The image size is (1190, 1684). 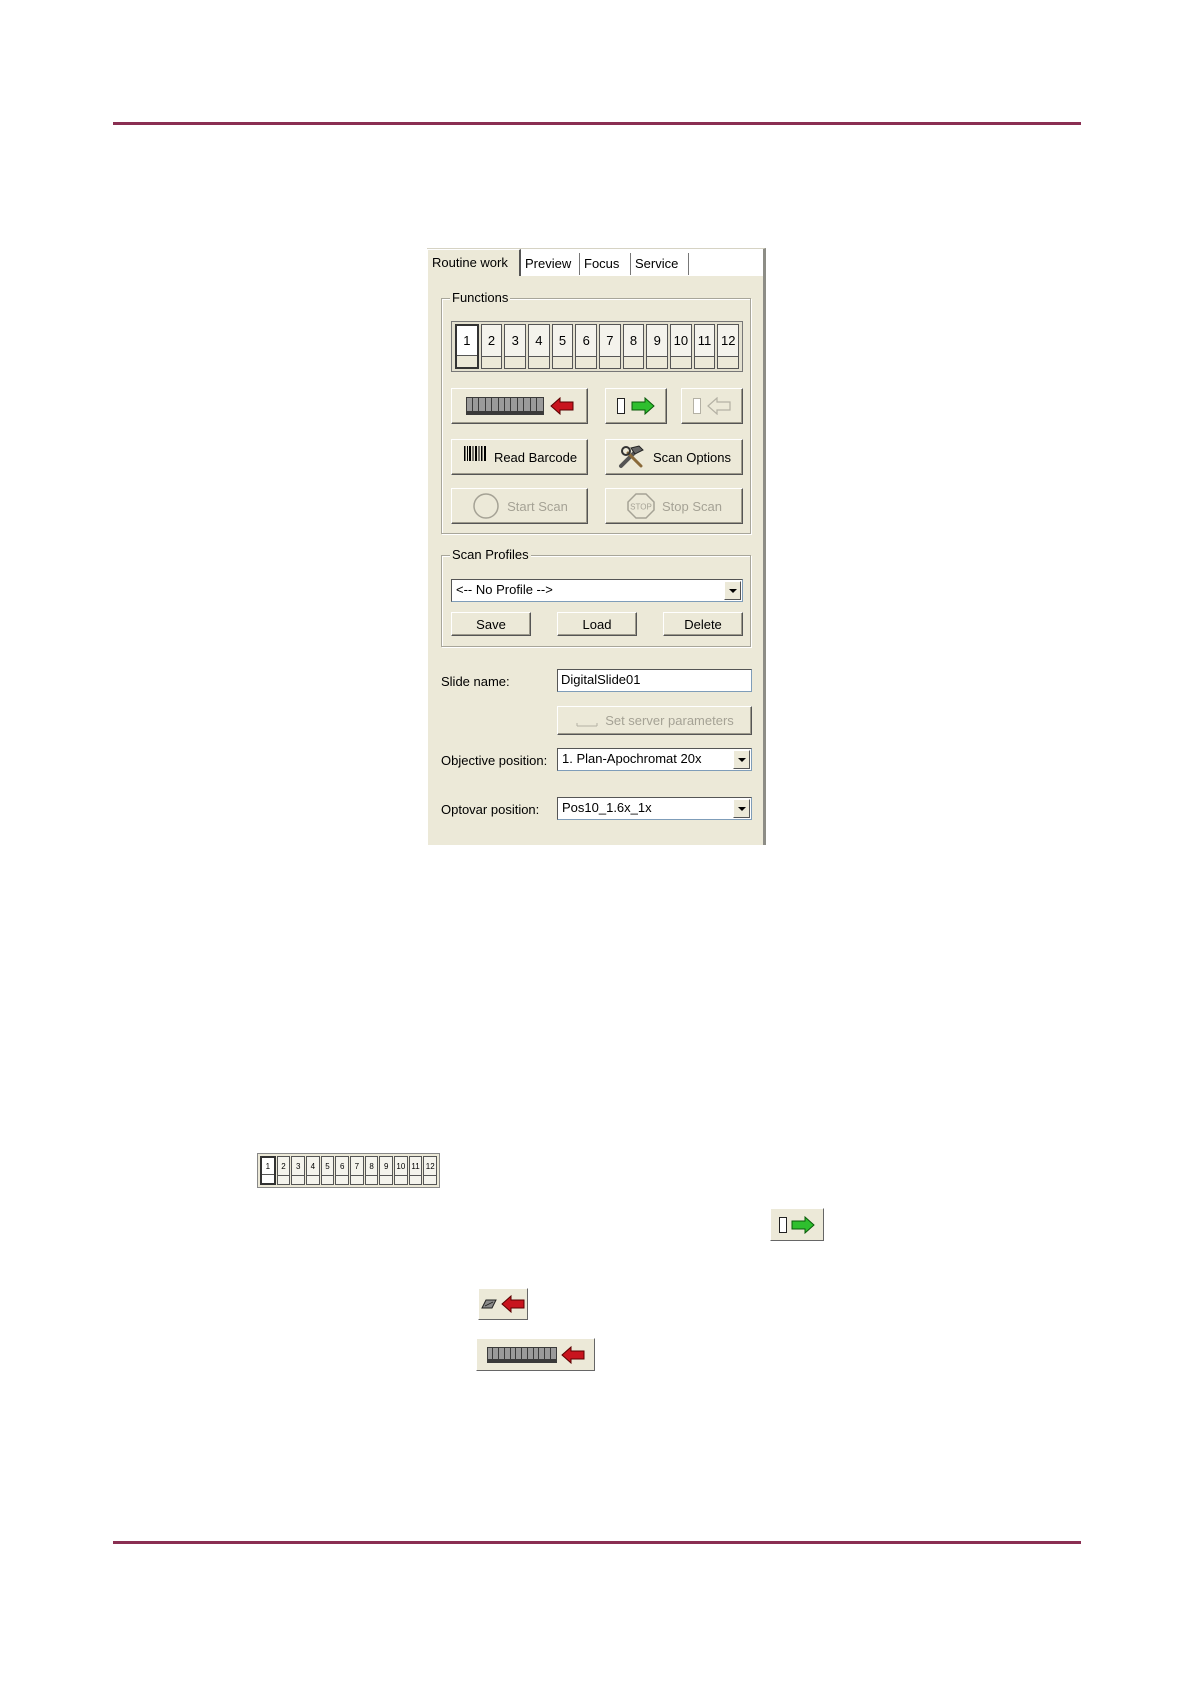 I want to click on mini-slot-1: 1, so click(x=268, y=1170).